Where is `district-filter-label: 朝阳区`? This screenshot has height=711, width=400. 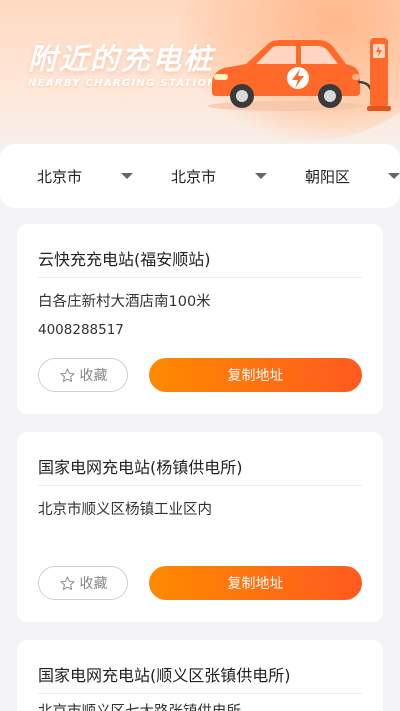
district-filter-label: 朝阳区 is located at coordinates (328, 176).